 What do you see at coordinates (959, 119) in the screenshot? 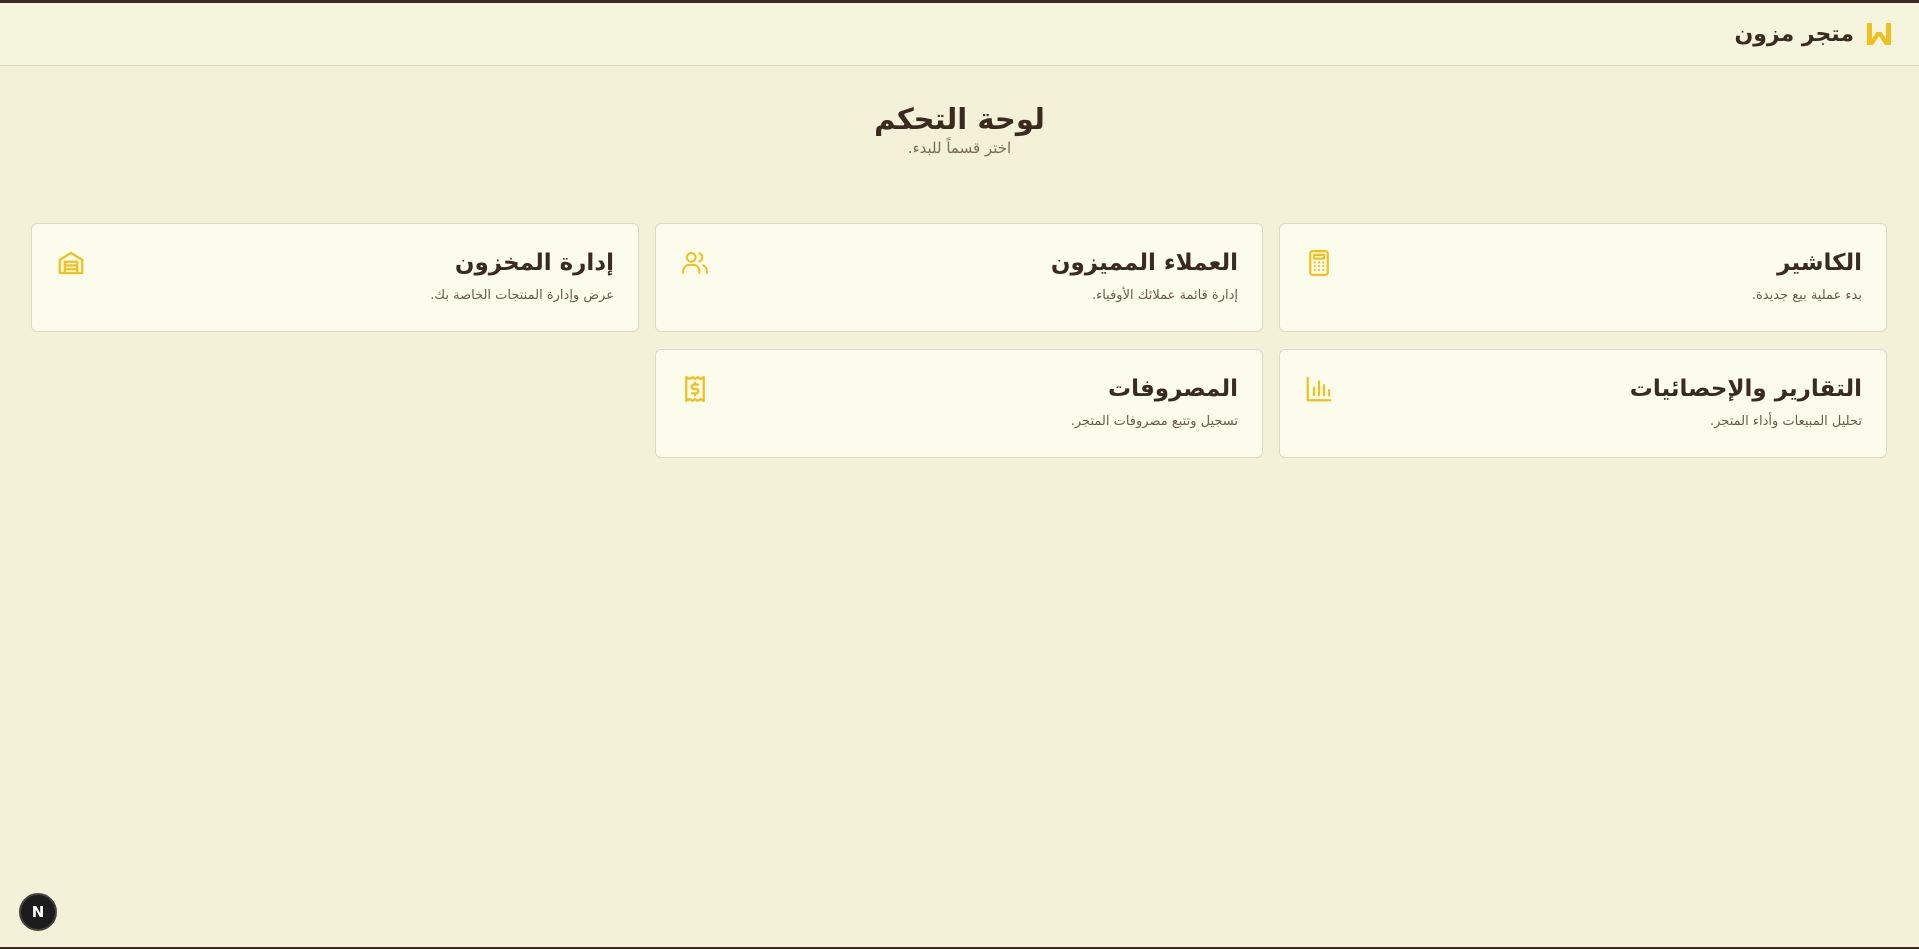
I see `page-title: لوحة التحكم` at bounding box center [959, 119].